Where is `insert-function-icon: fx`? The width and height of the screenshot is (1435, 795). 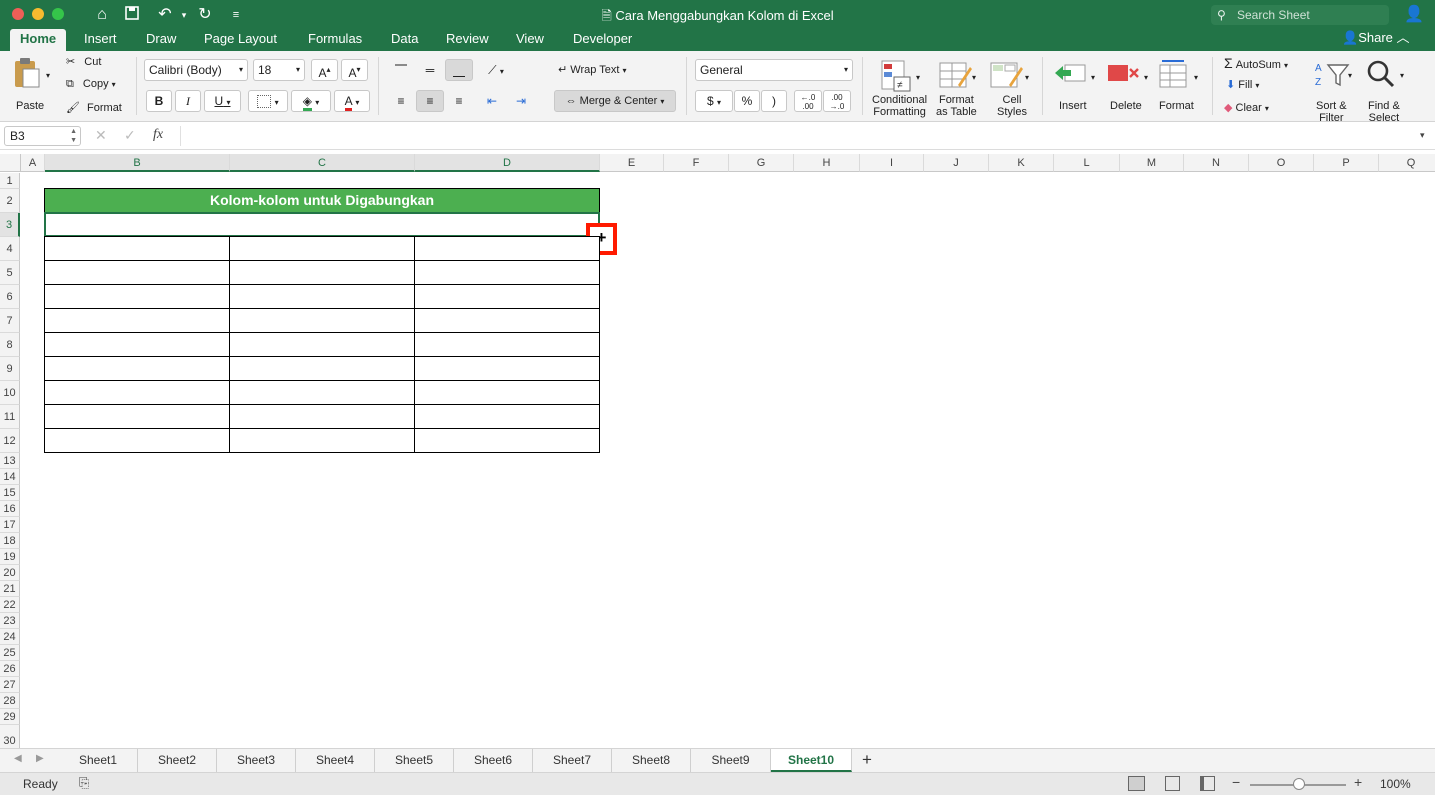 insert-function-icon: fx is located at coordinates (158, 135).